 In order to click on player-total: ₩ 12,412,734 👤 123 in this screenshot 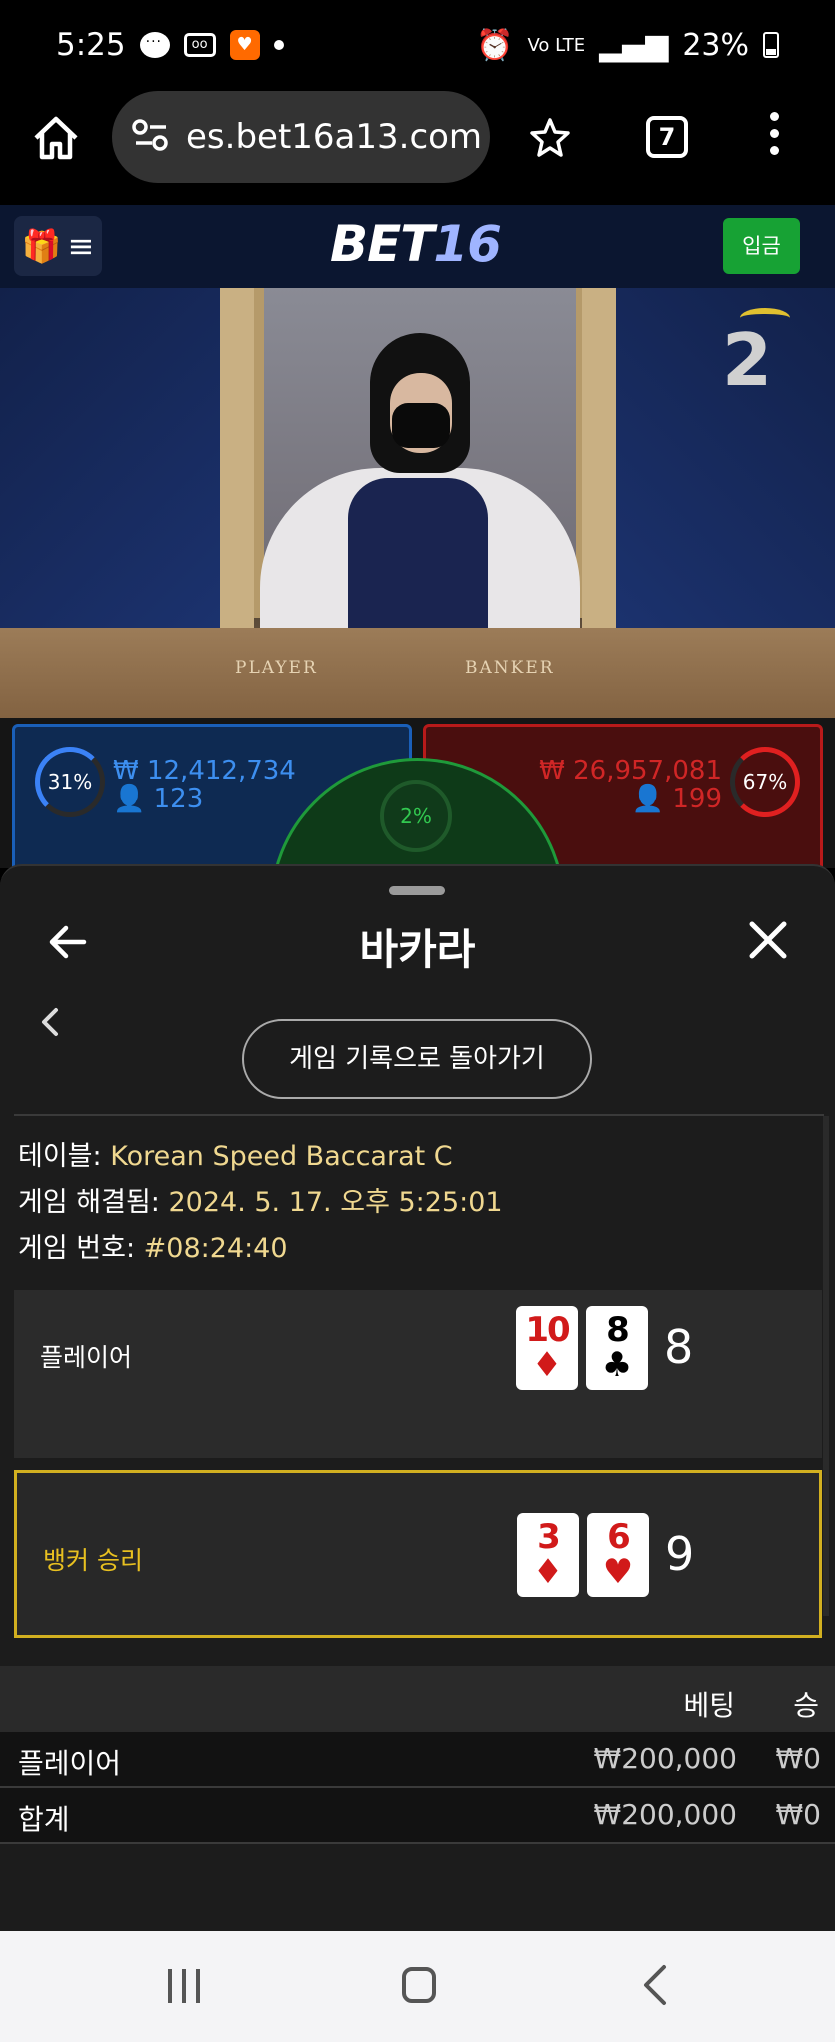, I will do `click(204, 785)`.